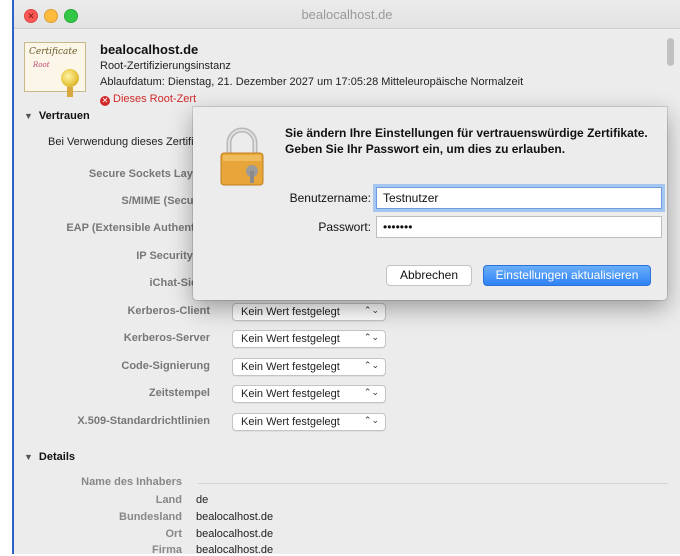 The image size is (680, 556). Describe the element at coordinates (167, 550) in the screenshot. I see `details-label-organization: Firma` at that location.